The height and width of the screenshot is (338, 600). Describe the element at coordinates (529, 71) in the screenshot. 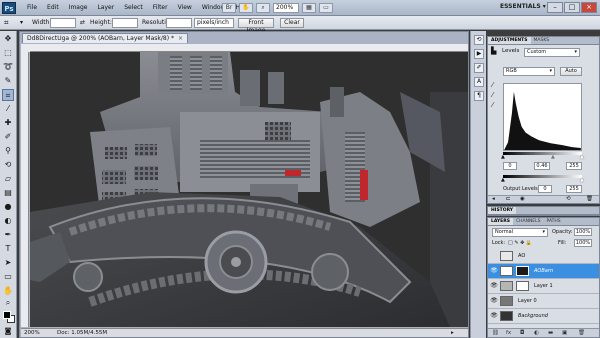

I see `levels-channel-select: RGB` at that location.